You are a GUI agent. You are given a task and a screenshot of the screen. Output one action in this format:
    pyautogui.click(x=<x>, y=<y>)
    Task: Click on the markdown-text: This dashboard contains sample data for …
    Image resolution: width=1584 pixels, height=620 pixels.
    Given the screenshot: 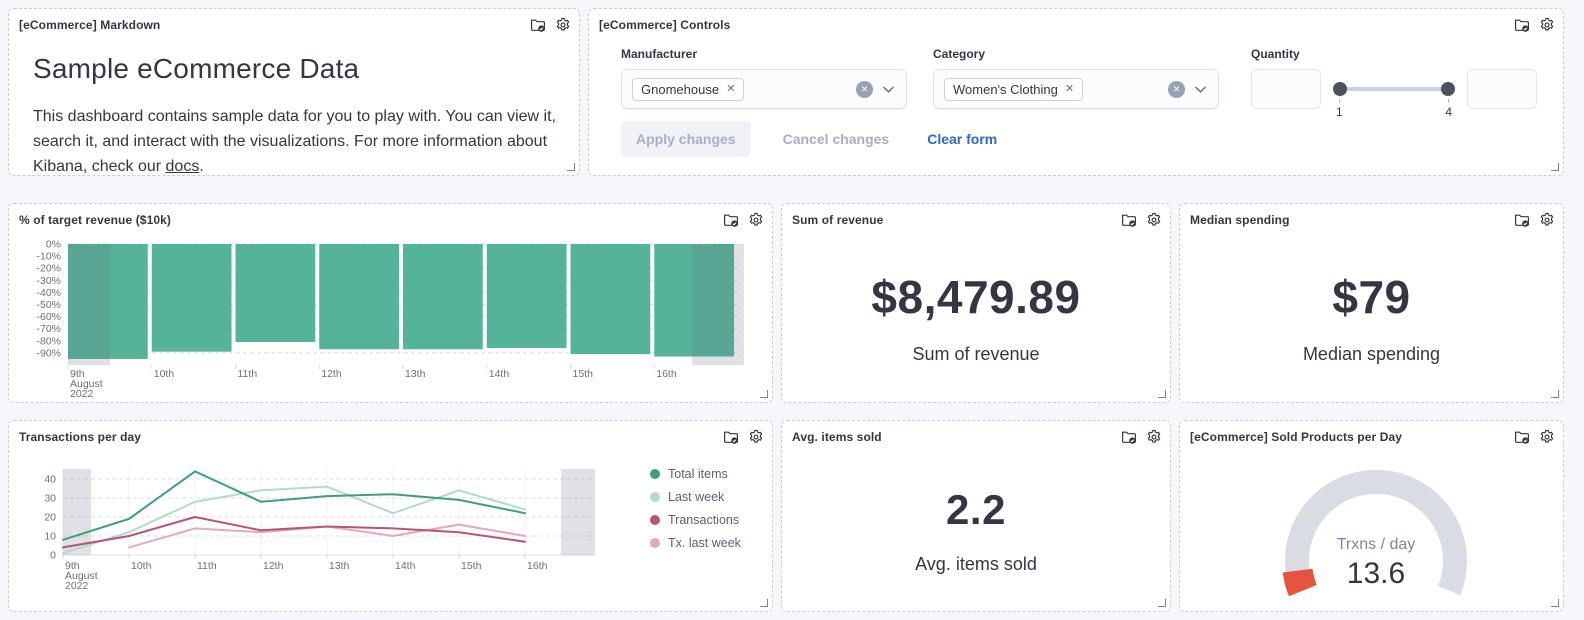 What is the action you would take?
    pyautogui.click(x=294, y=141)
    